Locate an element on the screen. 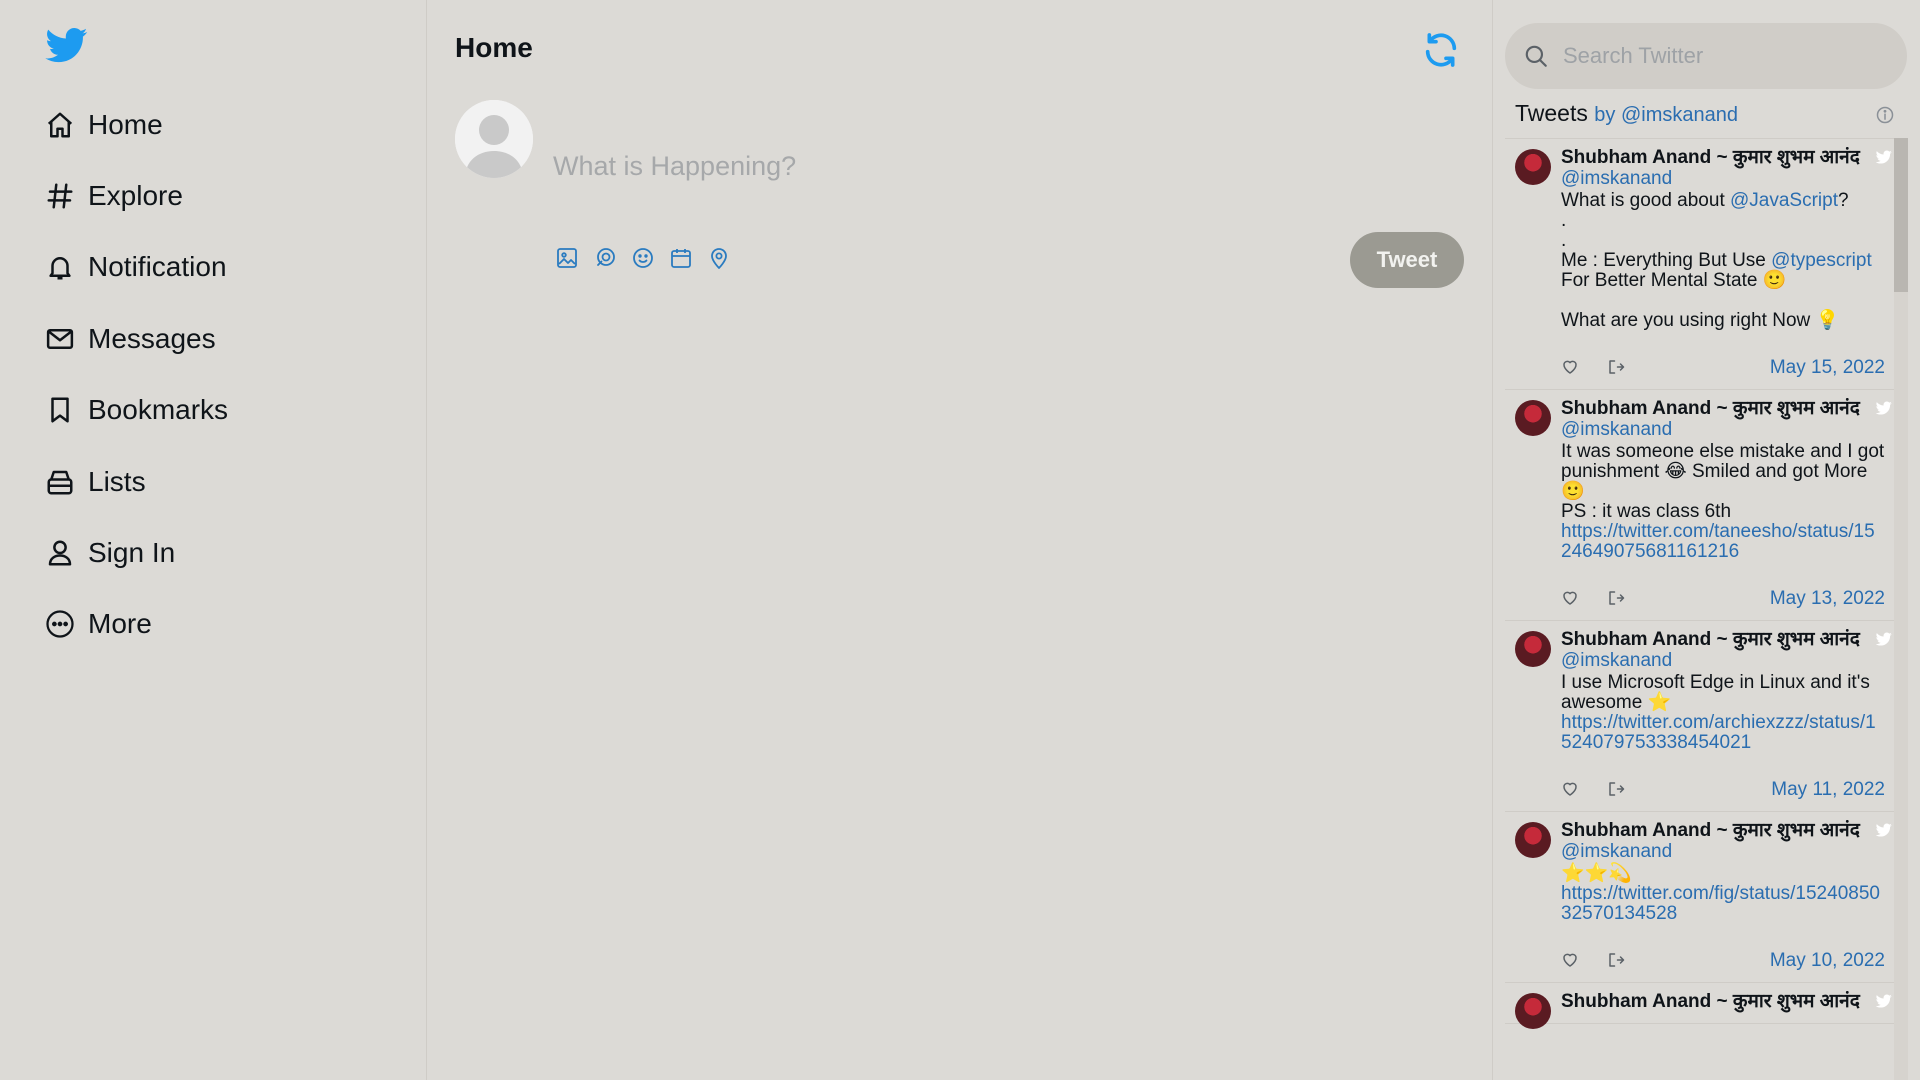  search-icon is located at coordinates (1536, 56).